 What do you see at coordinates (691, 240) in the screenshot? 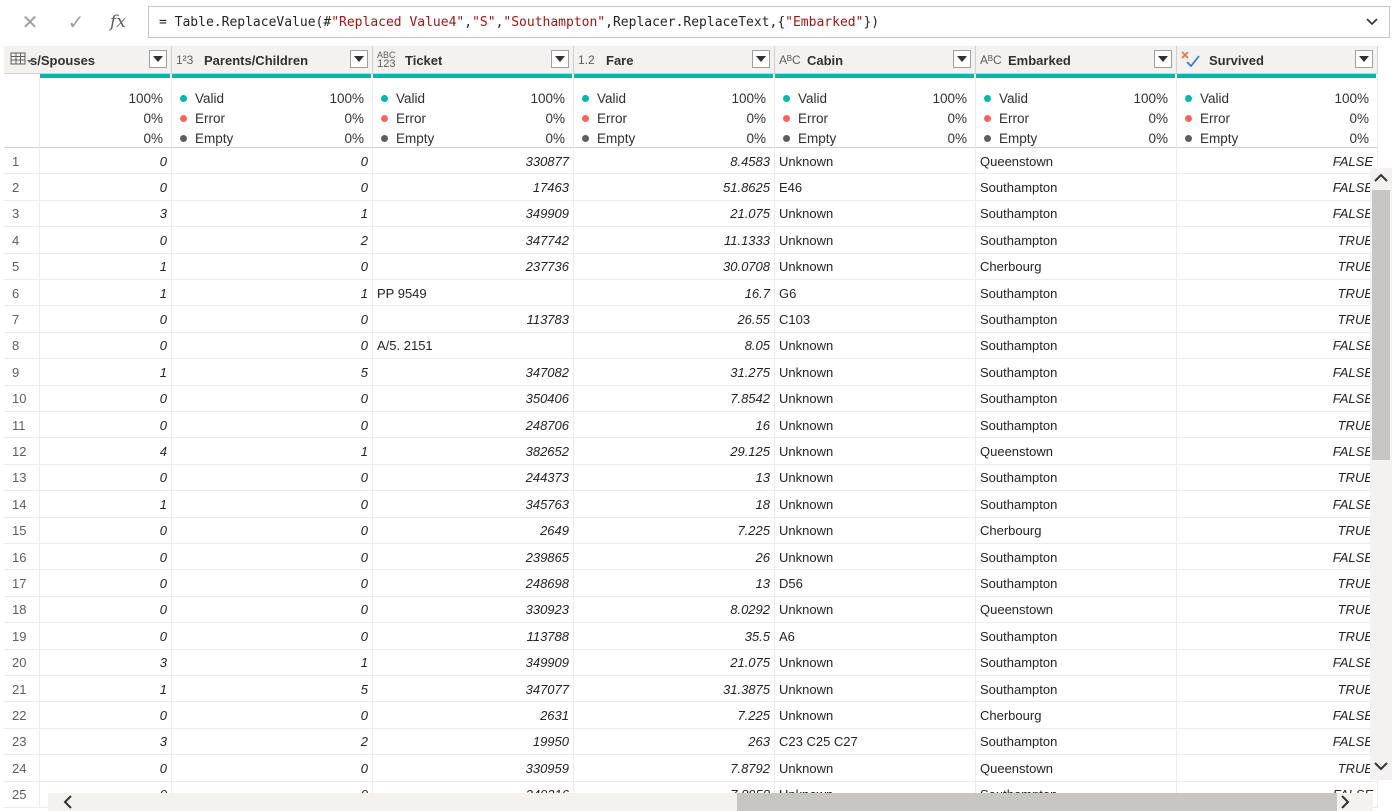
I see `table-row: 4 0 2 347742 11.1333 Unknown Southampton TRUE` at bounding box center [691, 240].